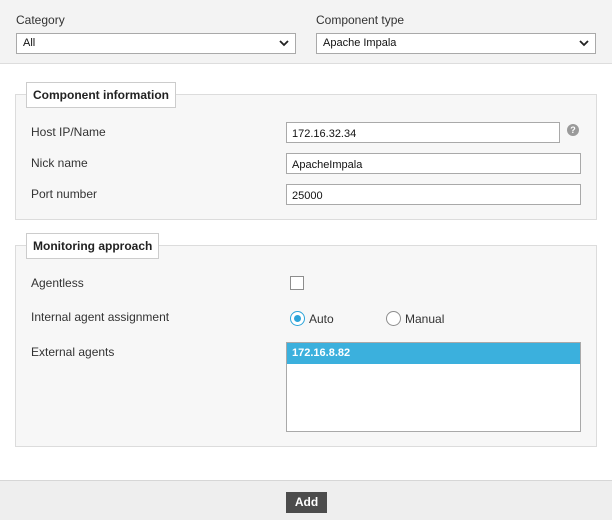  Describe the element at coordinates (297, 283) in the screenshot. I see `agentless-checkbox` at that location.